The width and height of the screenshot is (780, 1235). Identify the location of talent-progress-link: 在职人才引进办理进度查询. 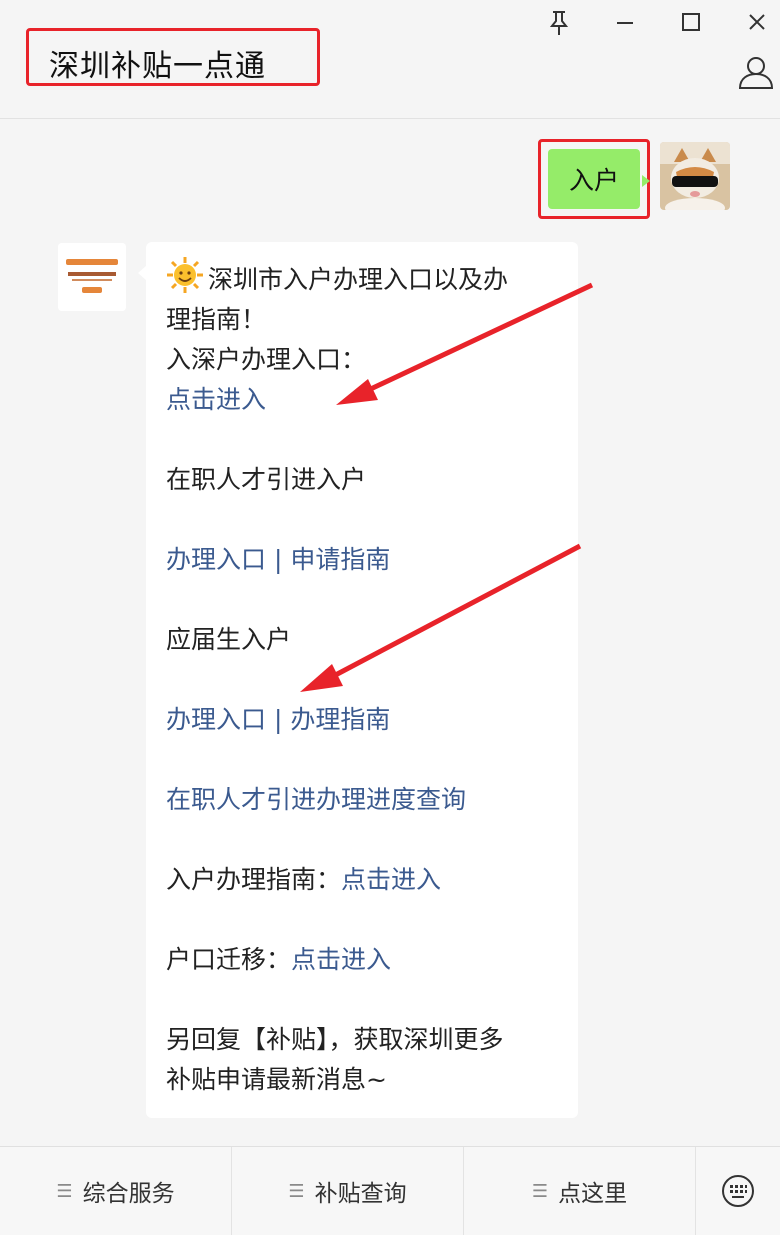
(316, 799).